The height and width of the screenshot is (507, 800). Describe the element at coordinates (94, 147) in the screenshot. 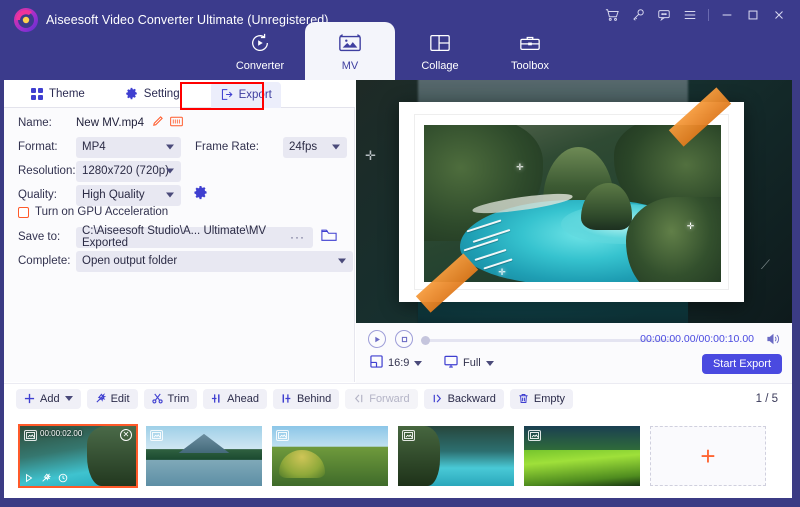

I see `format-value: MP4` at that location.